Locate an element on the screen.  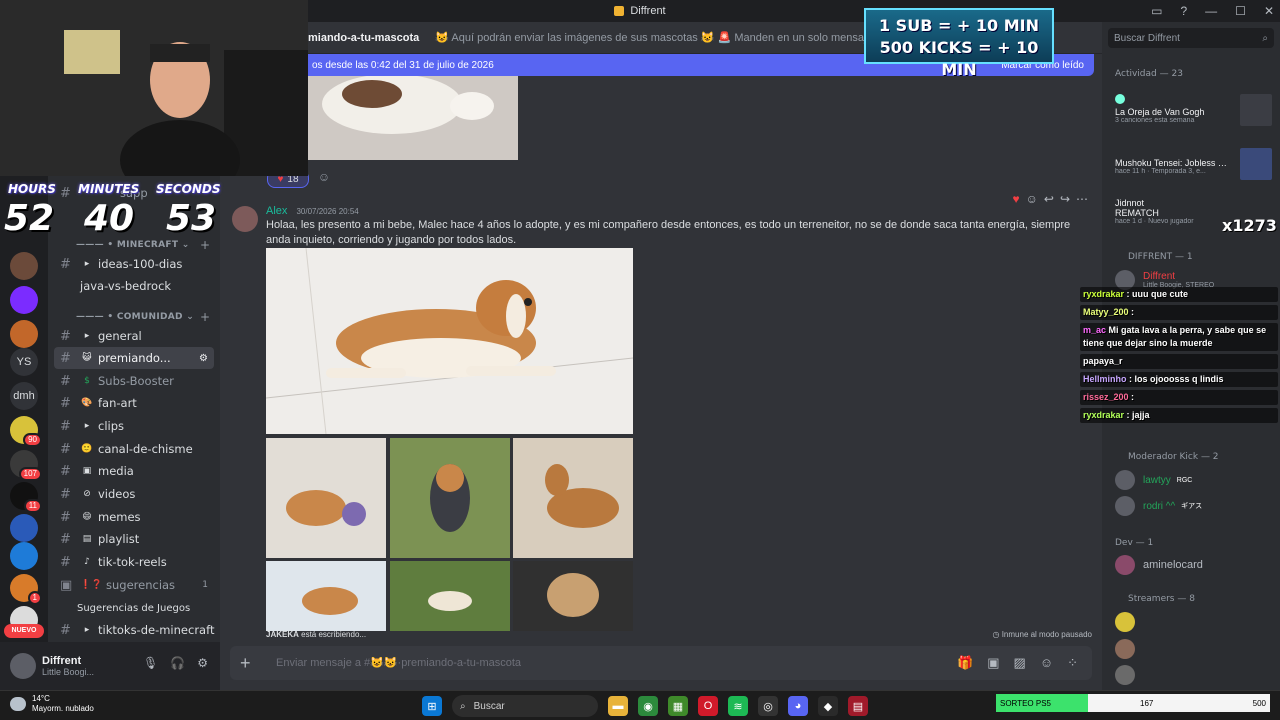
channel-tik-tok-reels: # ♪ tik-tok-reels is located at coordinates (134, 562).